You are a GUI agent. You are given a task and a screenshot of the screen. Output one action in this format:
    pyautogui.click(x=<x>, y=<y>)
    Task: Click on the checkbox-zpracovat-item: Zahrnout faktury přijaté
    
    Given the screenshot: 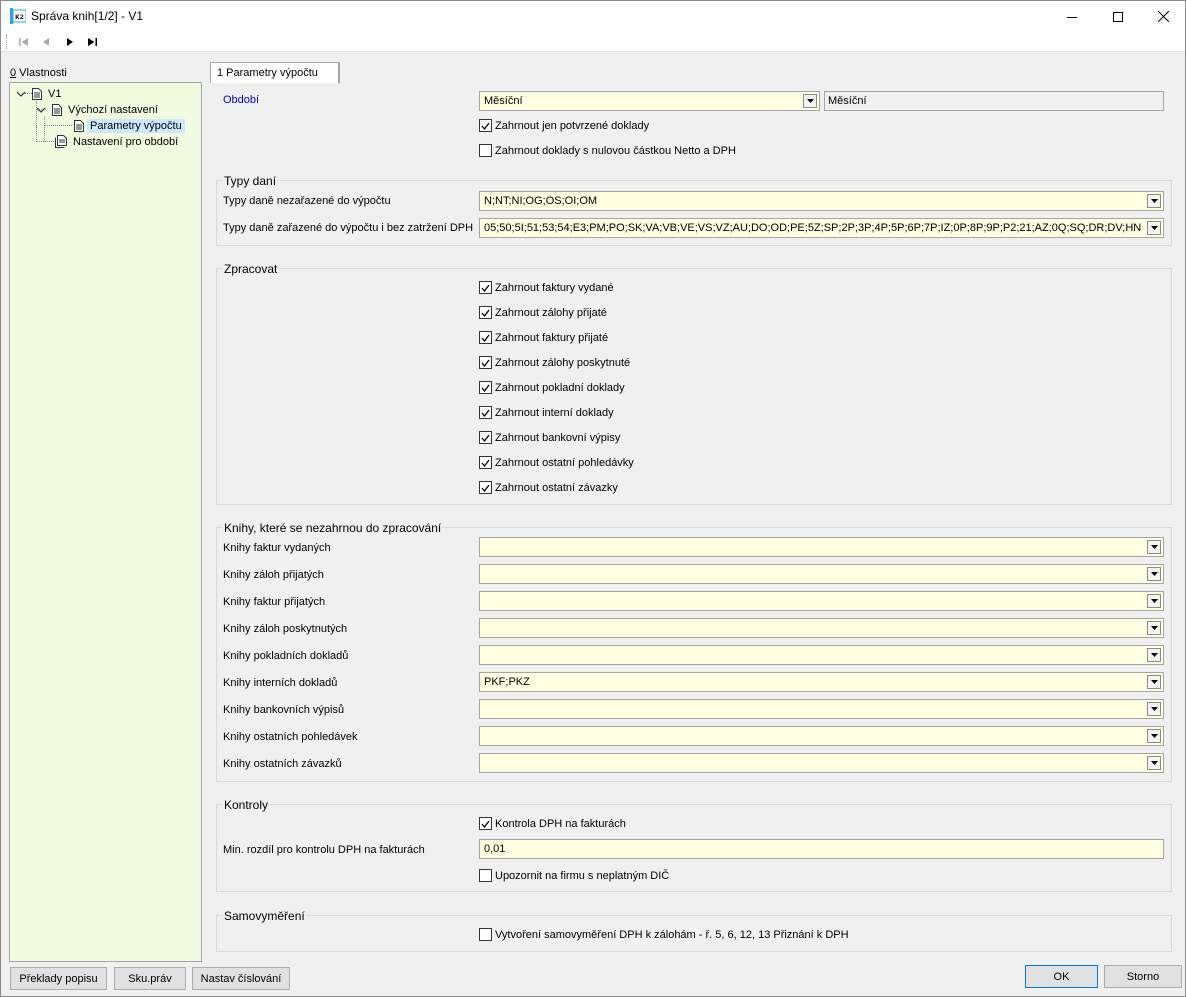 What is the action you would take?
    pyautogui.click(x=543, y=337)
    